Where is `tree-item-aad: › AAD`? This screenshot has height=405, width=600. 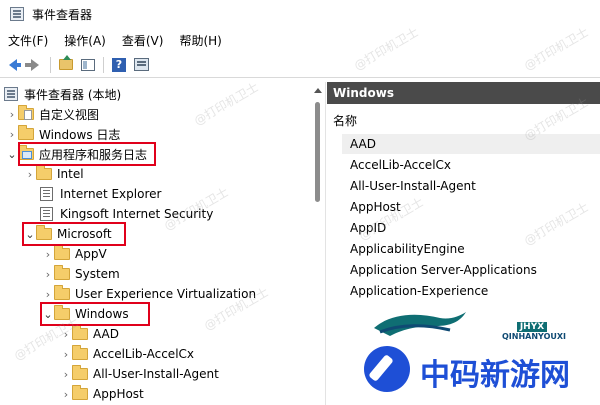
tree-item-aad: › AAD is located at coordinates (89, 334).